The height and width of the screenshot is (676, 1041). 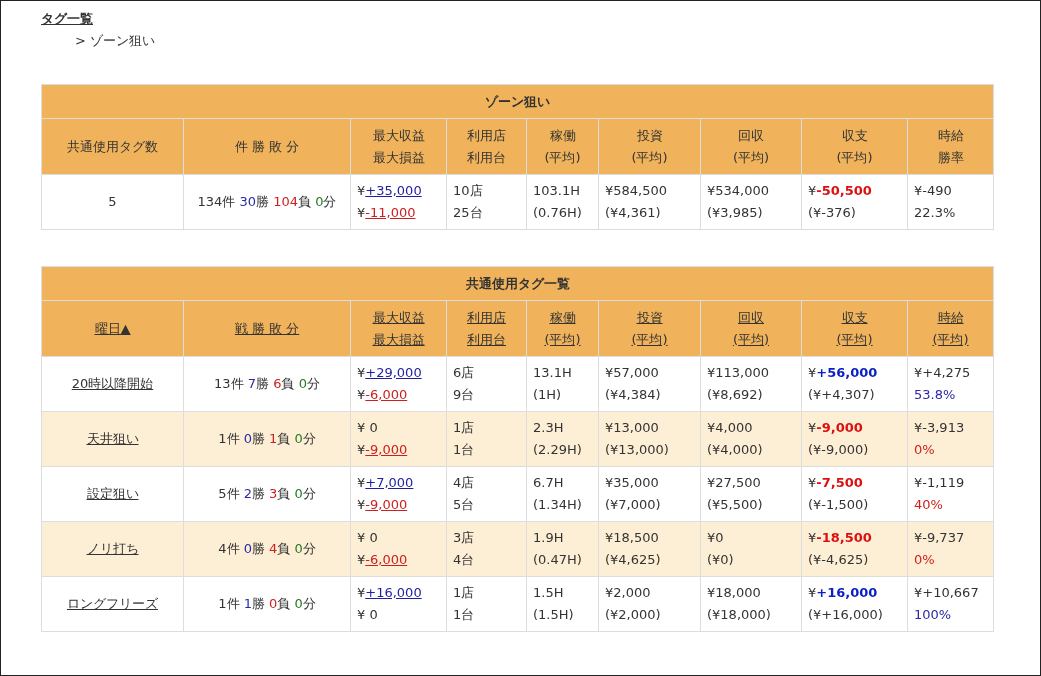 What do you see at coordinates (940, 428) in the screenshot?
I see `hourly-wage: ¥-3,913` at bounding box center [940, 428].